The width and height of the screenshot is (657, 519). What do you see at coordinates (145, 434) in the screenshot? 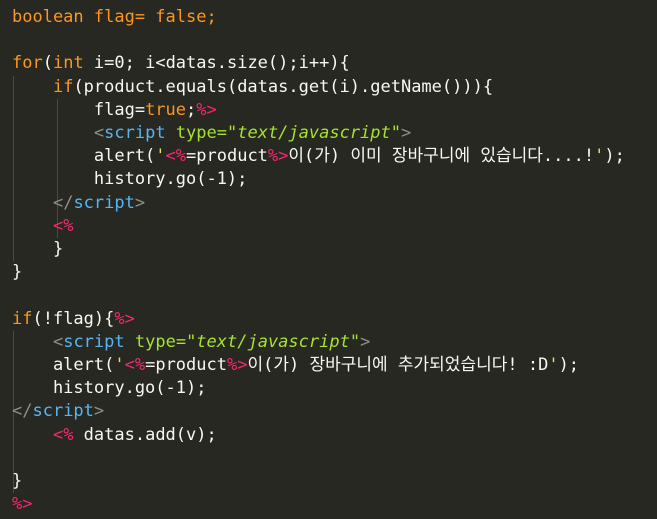
I see `code-token: datas.add(v);` at bounding box center [145, 434].